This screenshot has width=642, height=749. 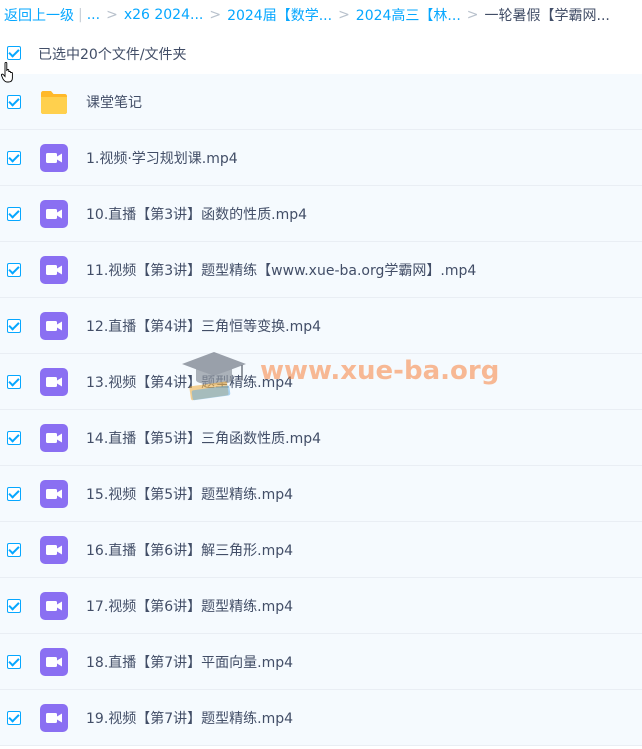 I want to click on folder-icon, so click(x=54, y=102).